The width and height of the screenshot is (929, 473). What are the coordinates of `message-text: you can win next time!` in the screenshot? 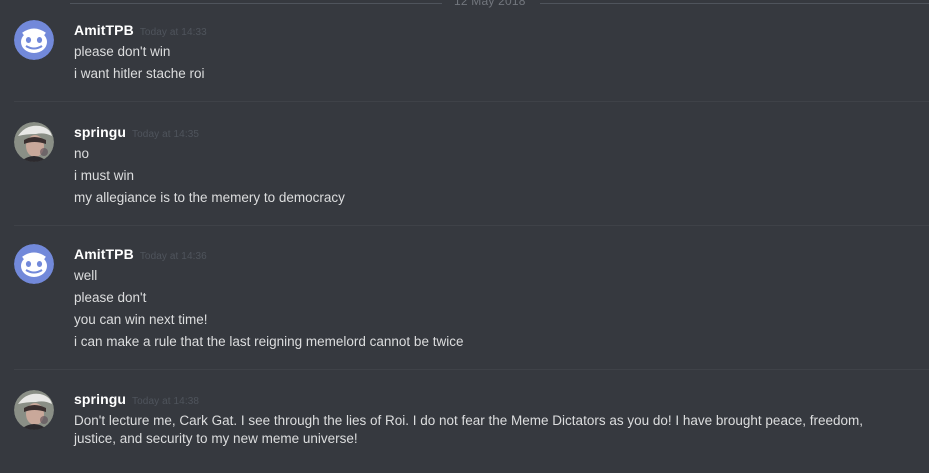 It's located at (141, 319).